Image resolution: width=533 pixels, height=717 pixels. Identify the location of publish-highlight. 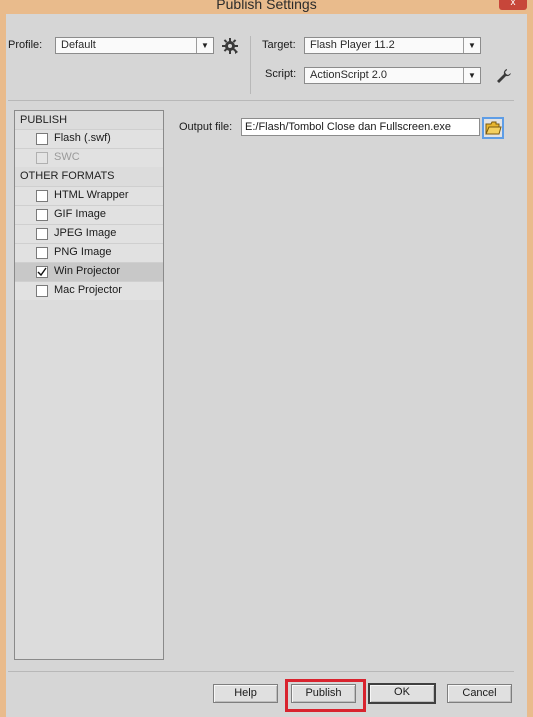
(325, 695).